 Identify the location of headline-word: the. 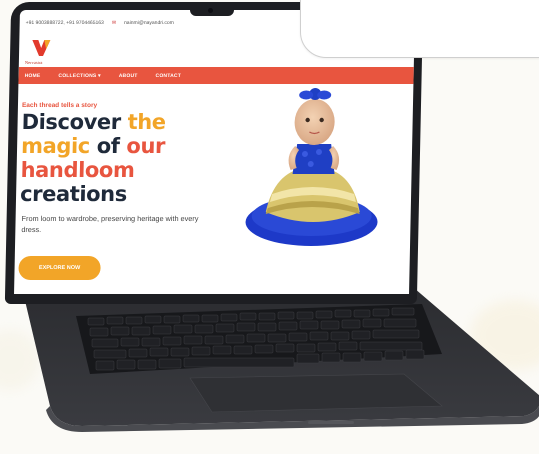
(146, 122).